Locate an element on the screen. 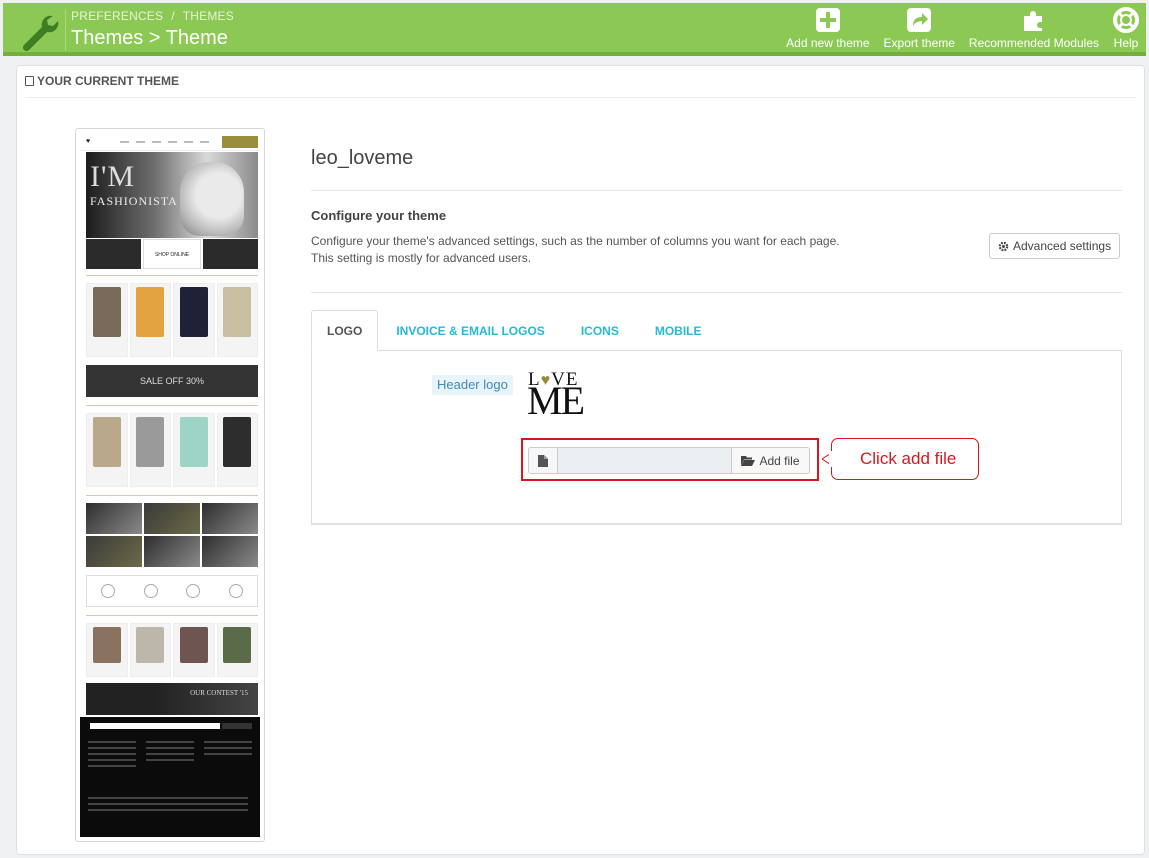 This screenshot has height=858, width=1149. preview-badges is located at coordinates (172, 591).